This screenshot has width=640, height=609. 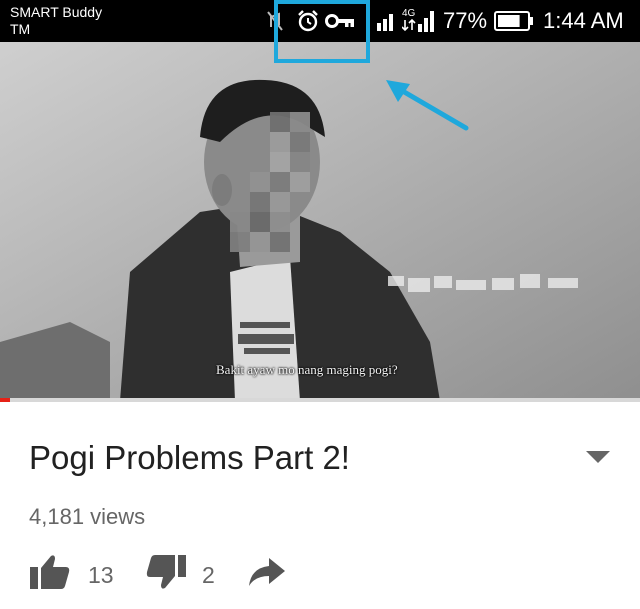 What do you see at coordinates (322, 31) in the screenshot?
I see `highlight-box-annotation` at bounding box center [322, 31].